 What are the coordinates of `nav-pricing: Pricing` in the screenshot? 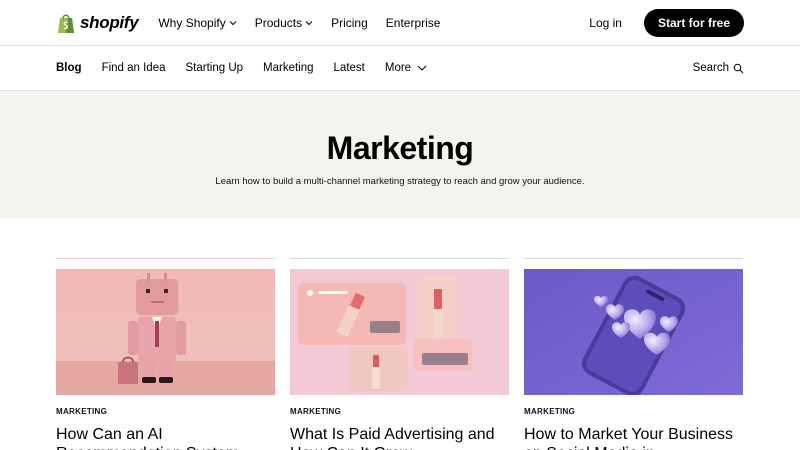 It's located at (349, 23).